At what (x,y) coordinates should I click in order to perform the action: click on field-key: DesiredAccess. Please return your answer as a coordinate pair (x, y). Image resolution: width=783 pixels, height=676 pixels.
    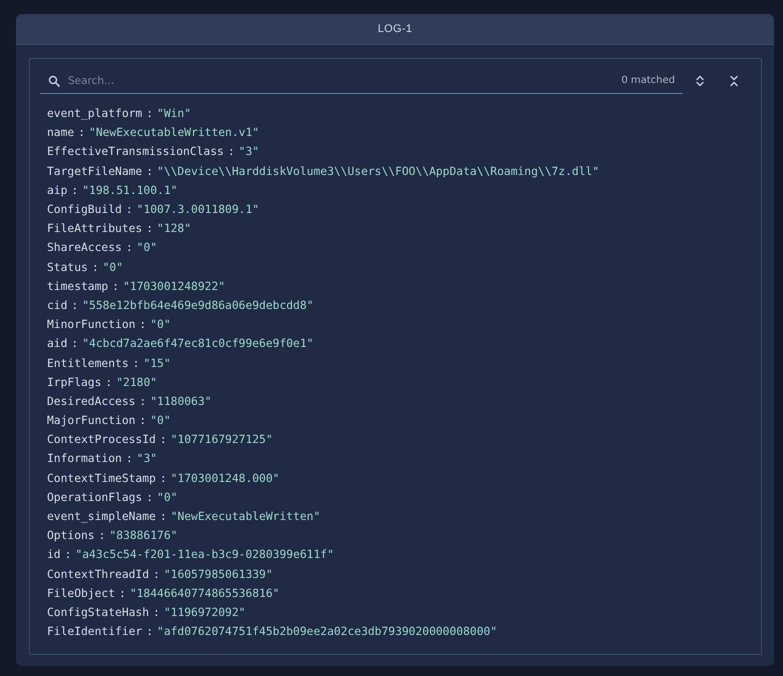
    Looking at the image, I should click on (91, 401).